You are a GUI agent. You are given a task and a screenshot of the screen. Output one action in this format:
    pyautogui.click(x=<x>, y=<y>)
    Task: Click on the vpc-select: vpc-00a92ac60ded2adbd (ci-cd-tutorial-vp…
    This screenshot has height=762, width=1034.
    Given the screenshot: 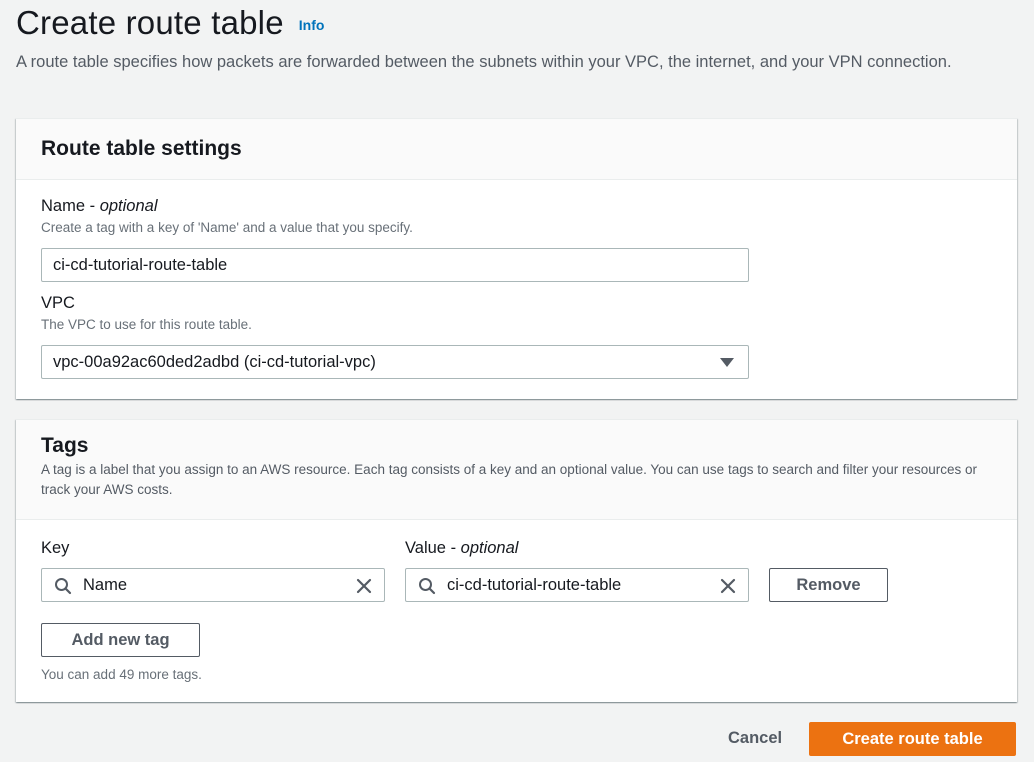 What is the action you would take?
    pyautogui.click(x=395, y=362)
    